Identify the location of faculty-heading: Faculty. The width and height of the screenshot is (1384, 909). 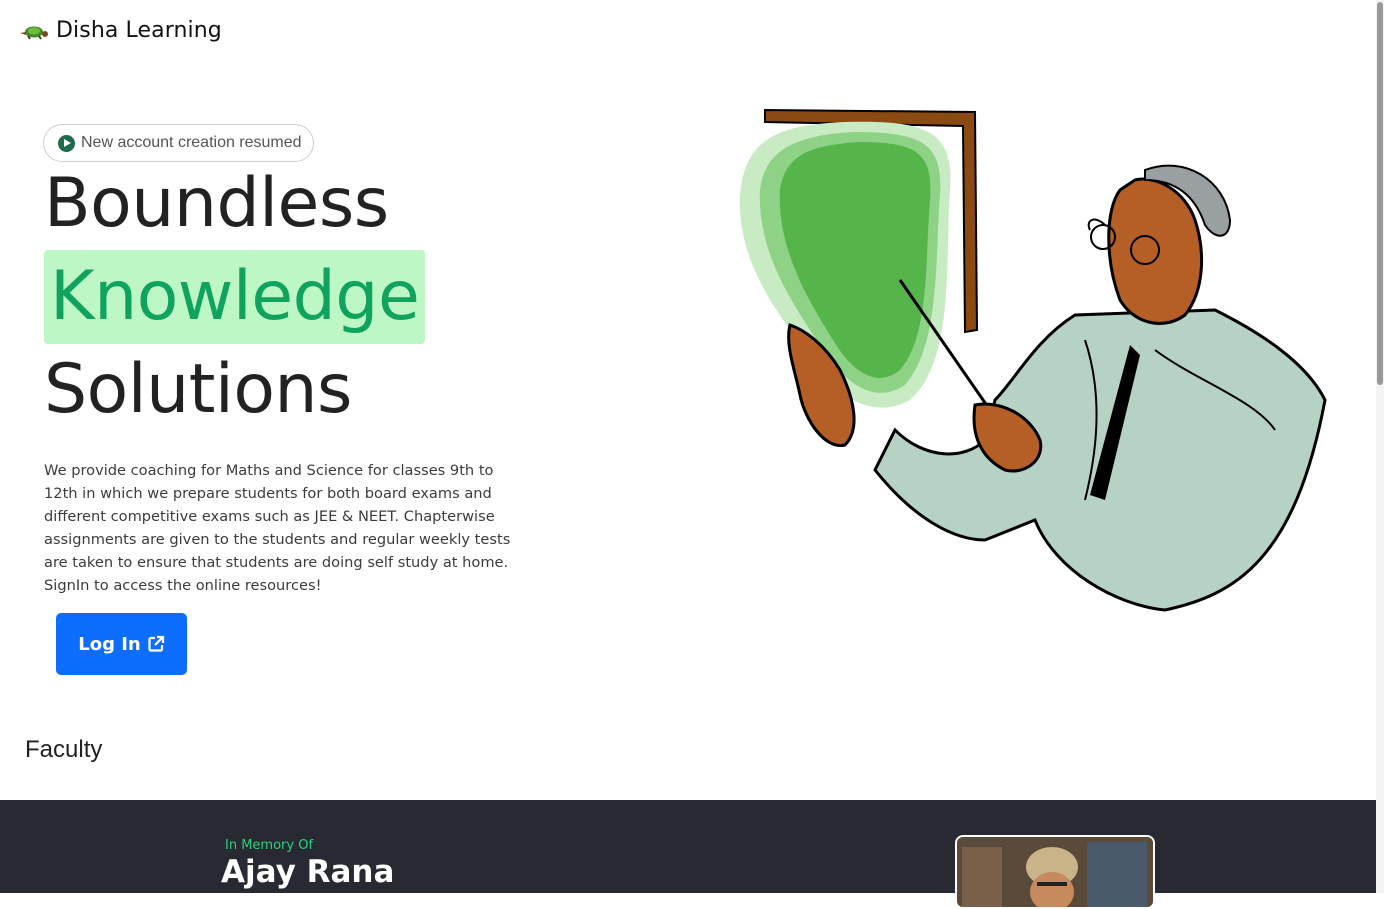
(64, 749).